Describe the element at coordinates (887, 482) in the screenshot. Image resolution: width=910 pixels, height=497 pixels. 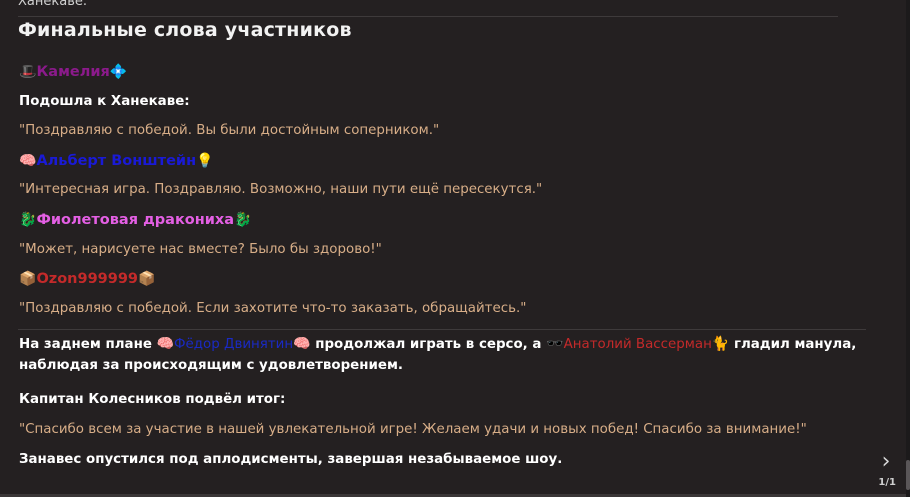
I see `page-indicator: 1/1` at that location.